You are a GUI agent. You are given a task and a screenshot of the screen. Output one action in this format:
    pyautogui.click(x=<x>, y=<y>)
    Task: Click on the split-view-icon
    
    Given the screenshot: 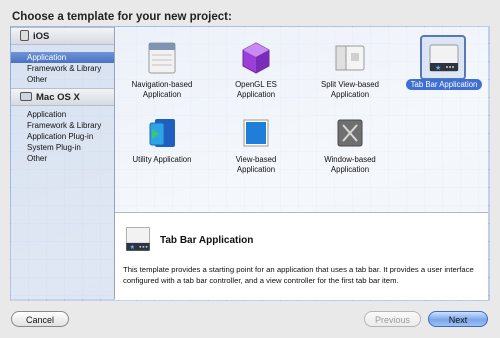 What is the action you would take?
    pyautogui.click(x=350, y=58)
    